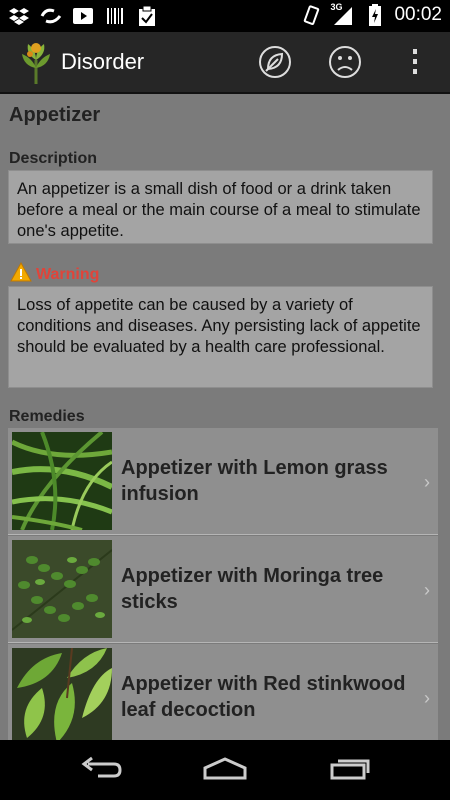  What do you see at coordinates (252, 589) in the screenshot?
I see `remedy-title: Appetizer with Moringa tree sticks` at bounding box center [252, 589].